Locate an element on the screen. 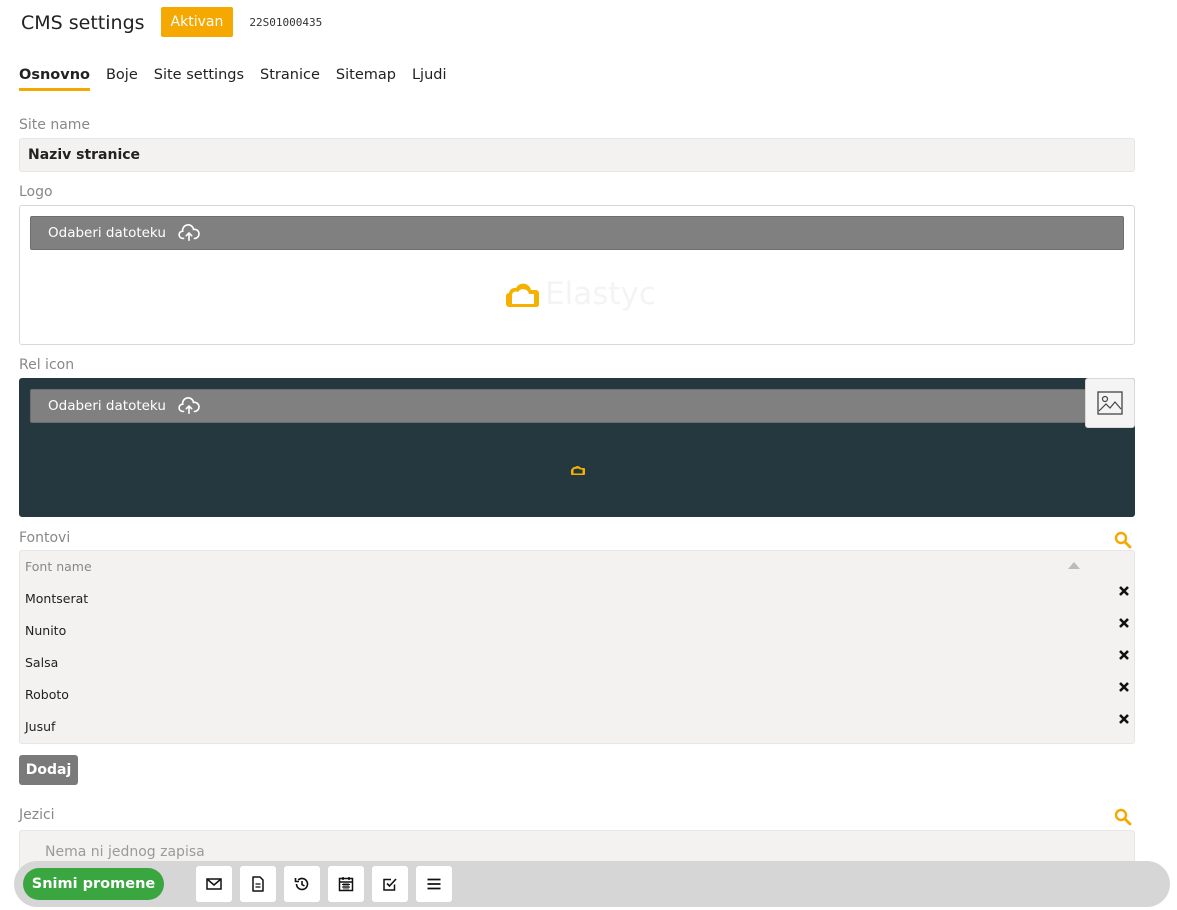  rel-icon-file-select-label: Odaberi datoteku is located at coordinates (107, 406).